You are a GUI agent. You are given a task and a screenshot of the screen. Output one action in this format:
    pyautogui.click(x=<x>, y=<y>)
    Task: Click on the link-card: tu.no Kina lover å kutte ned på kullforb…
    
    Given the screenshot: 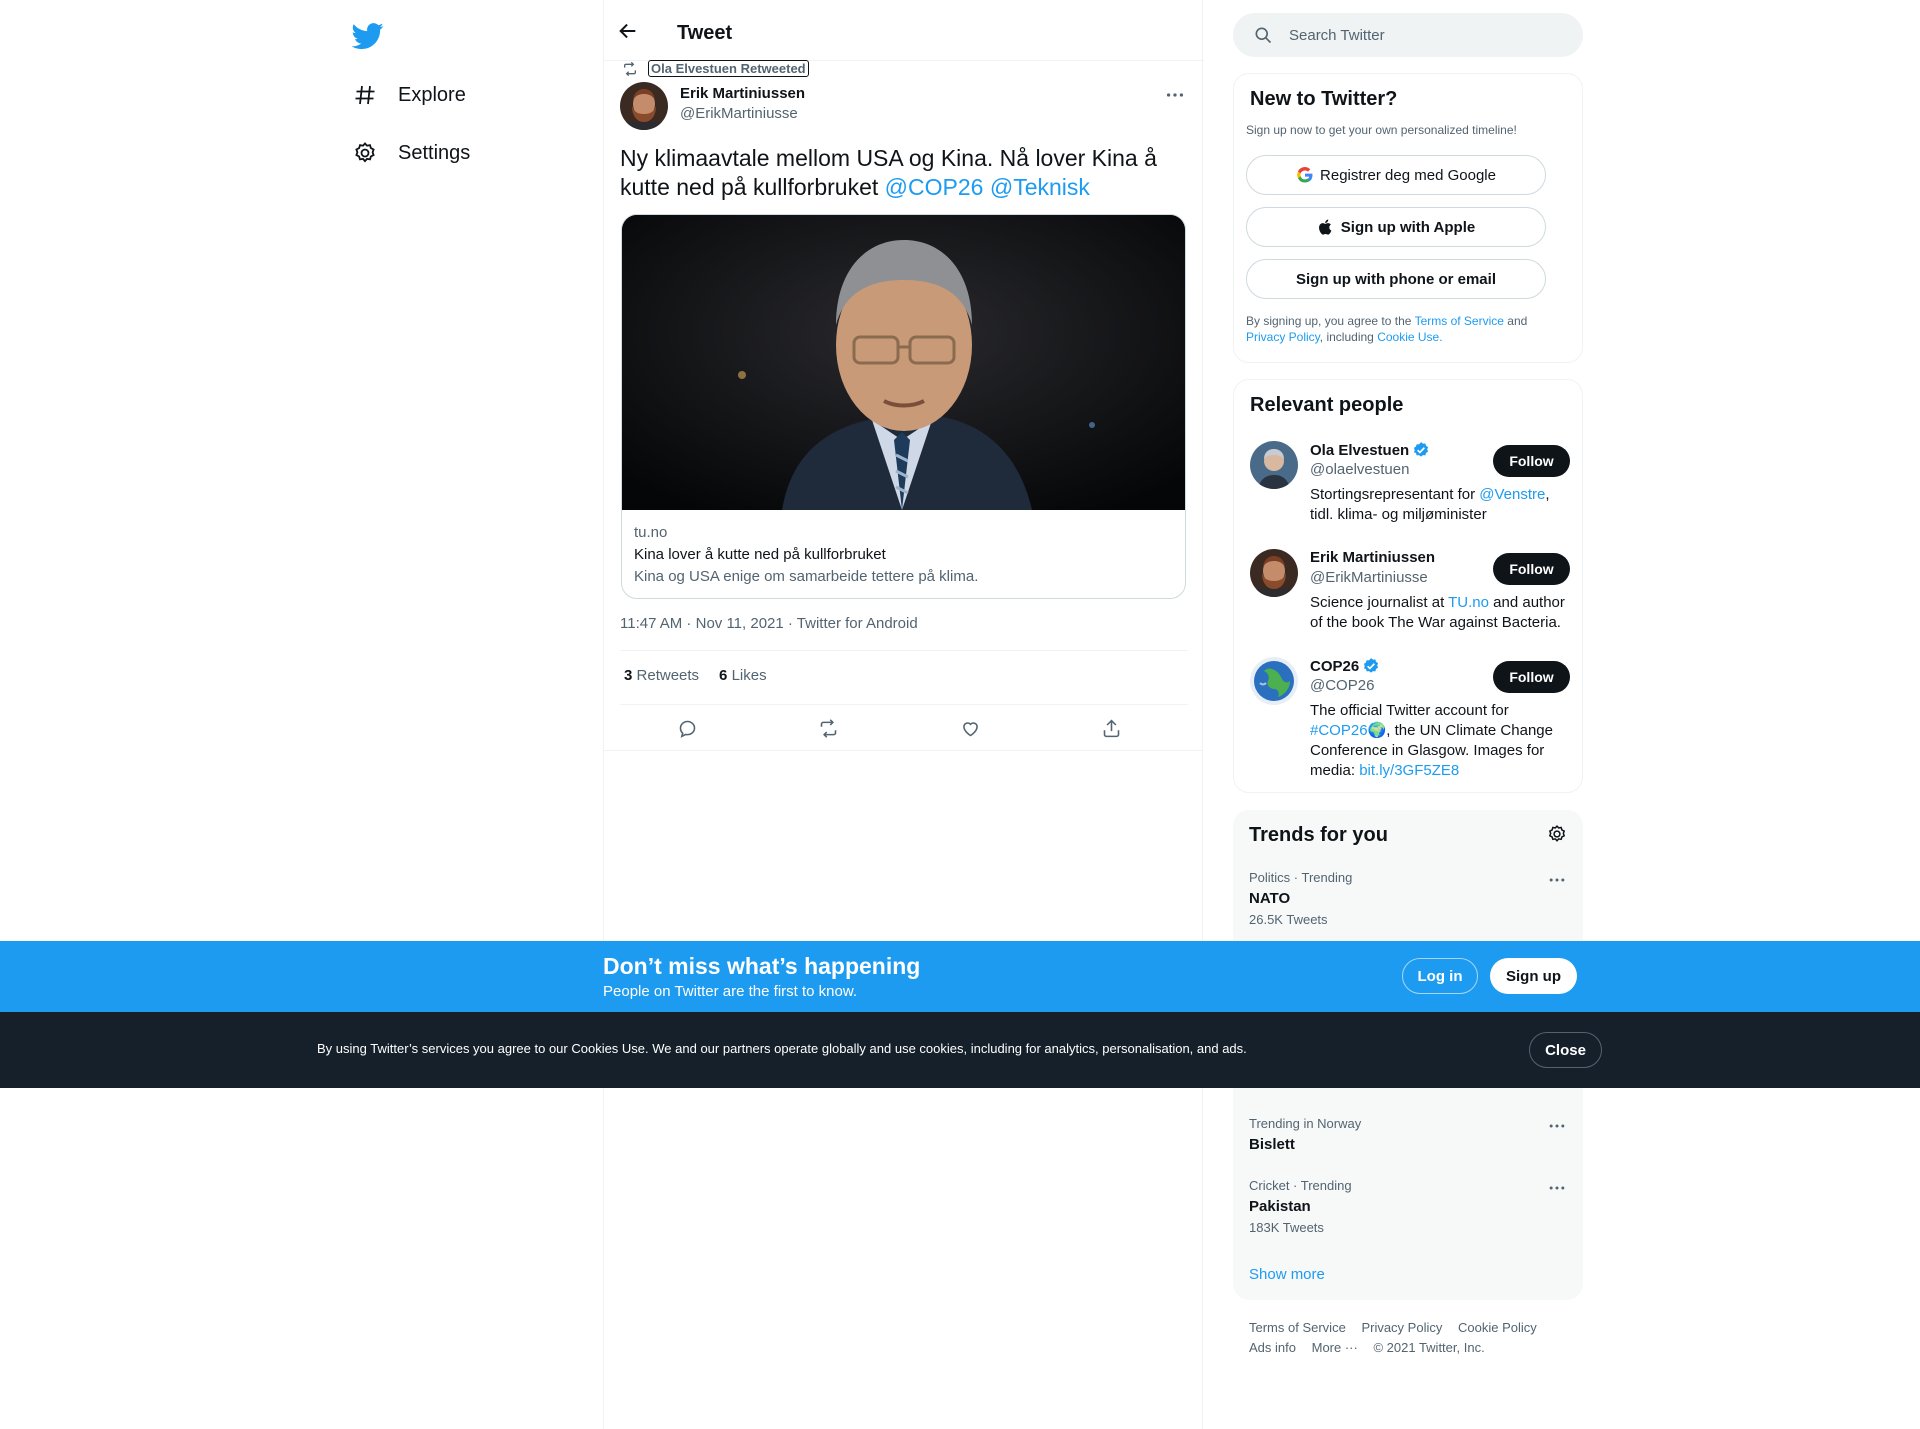 What is the action you would take?
    pyautogui.click(x=903, y=406)
    